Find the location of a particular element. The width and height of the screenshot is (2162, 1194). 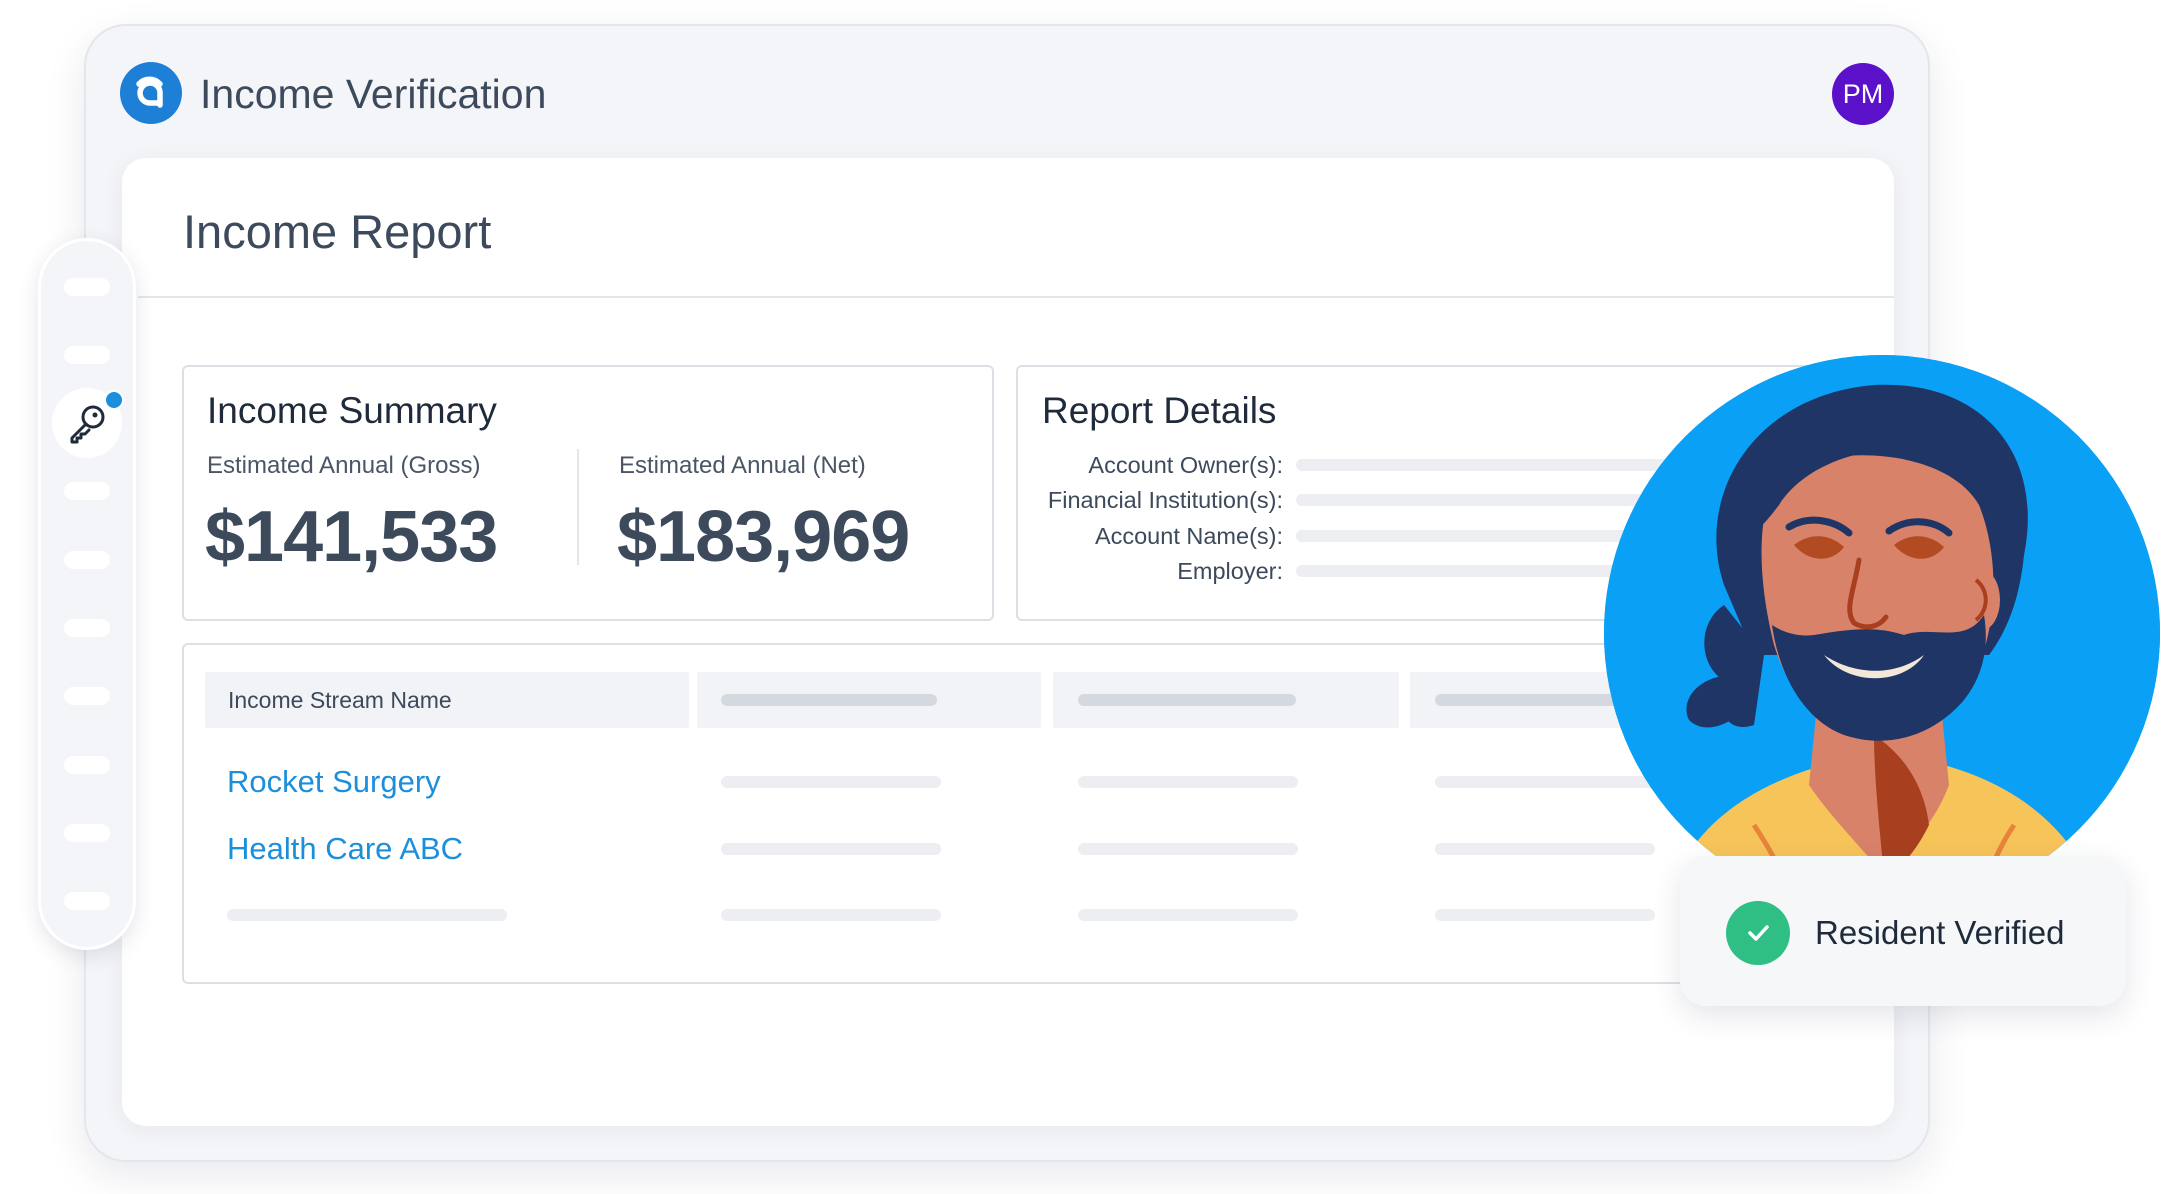

floating-sidebar is located at coordinates (87, 594).